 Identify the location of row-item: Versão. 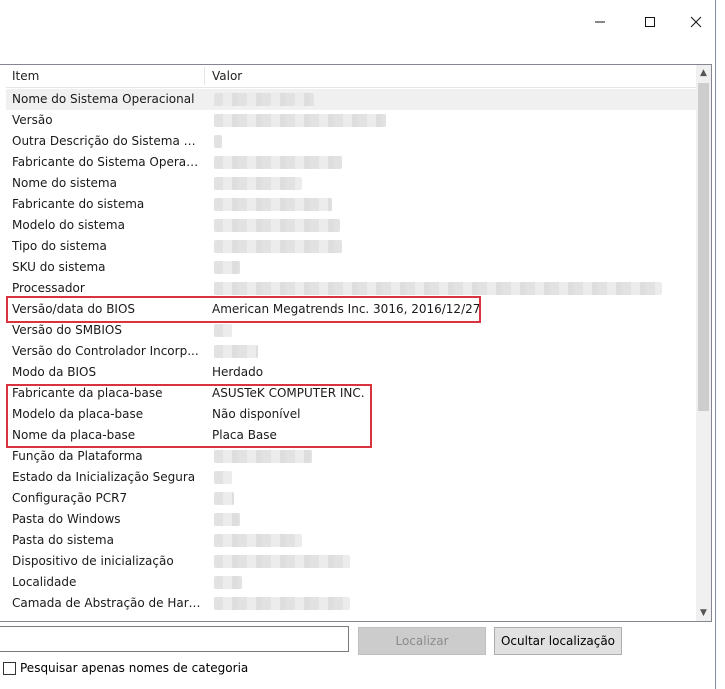
(32, 120).